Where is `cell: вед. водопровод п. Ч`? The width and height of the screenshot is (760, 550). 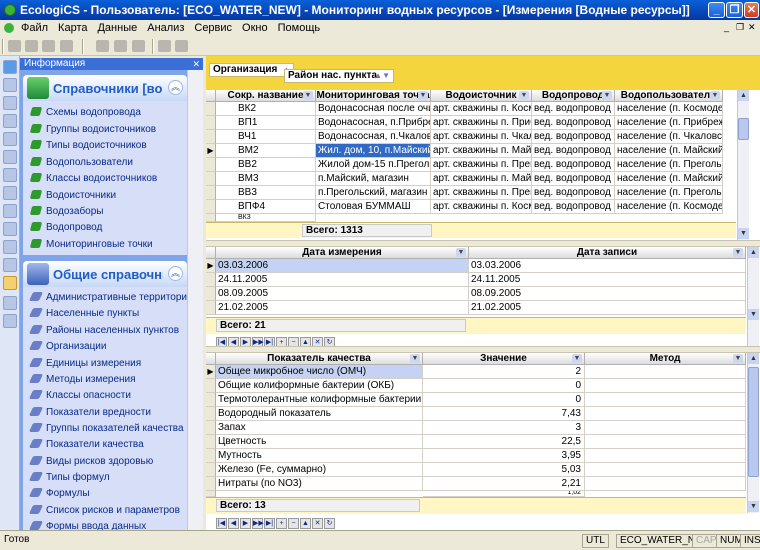
cell: вед. водопровод п. Ч is located at coordinates (573, 137).